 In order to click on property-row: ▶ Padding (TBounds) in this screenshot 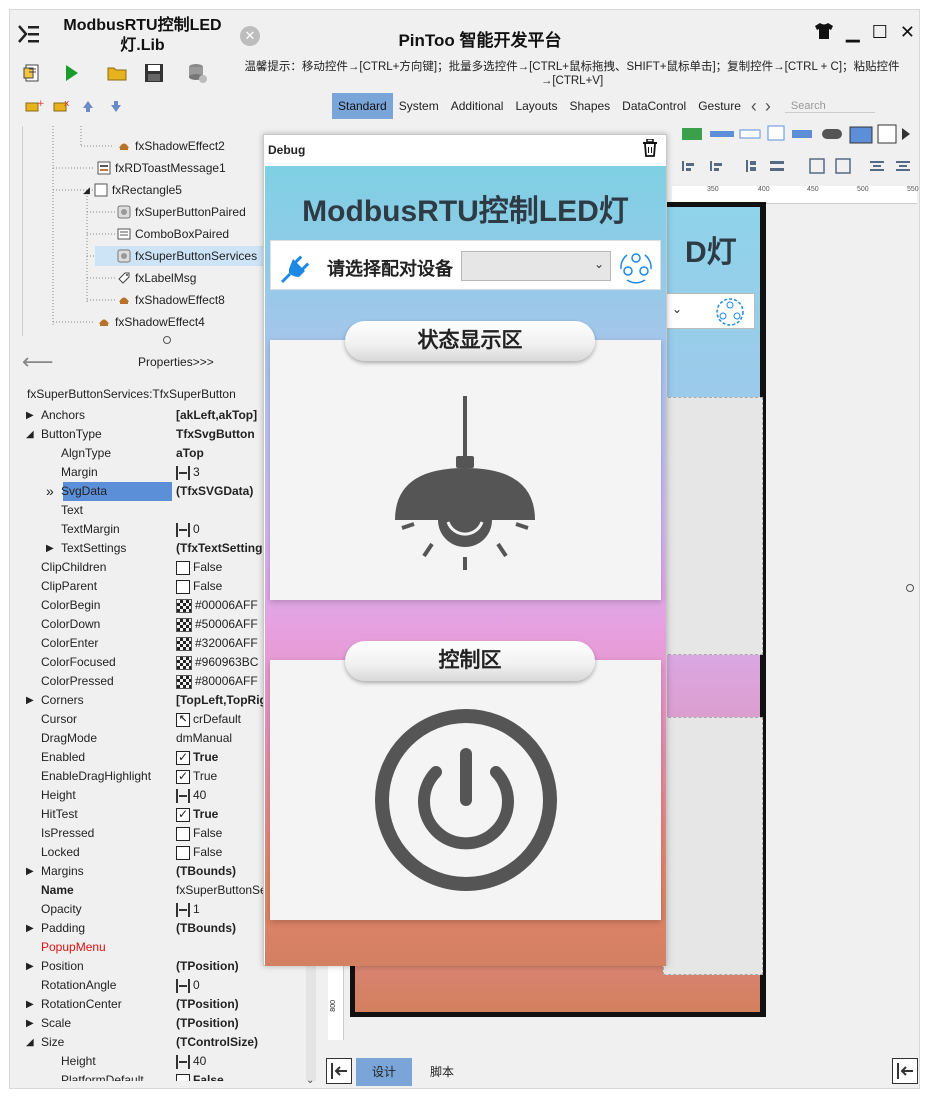, I will do `click(154, 928)`.